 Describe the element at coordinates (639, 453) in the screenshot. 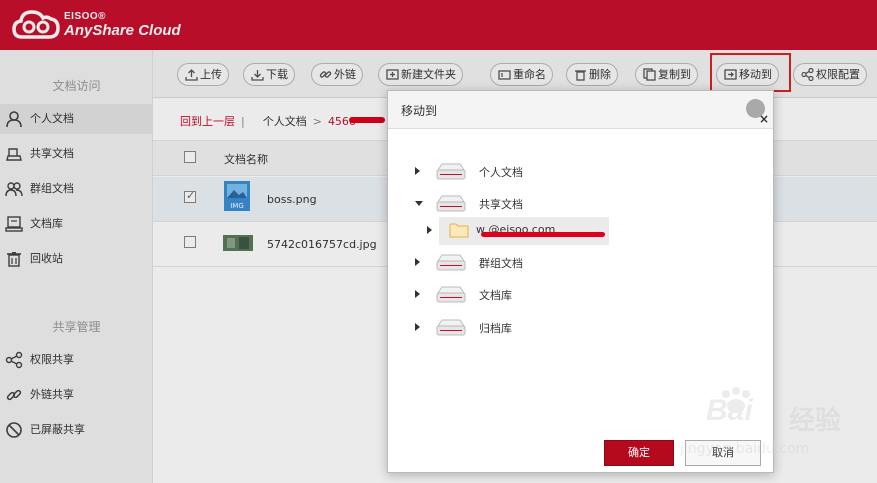

I see `confirm-button: 确定` at that location.